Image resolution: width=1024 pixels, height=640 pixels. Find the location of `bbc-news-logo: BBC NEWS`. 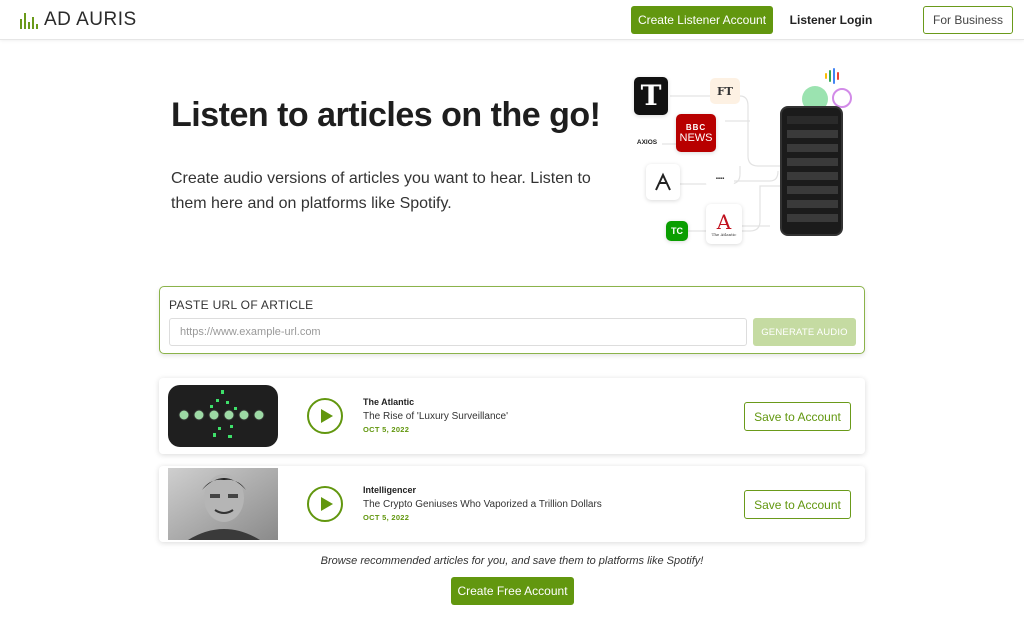

bbc-news-logo: BBC NEWS is located at coordinates (696, 133).